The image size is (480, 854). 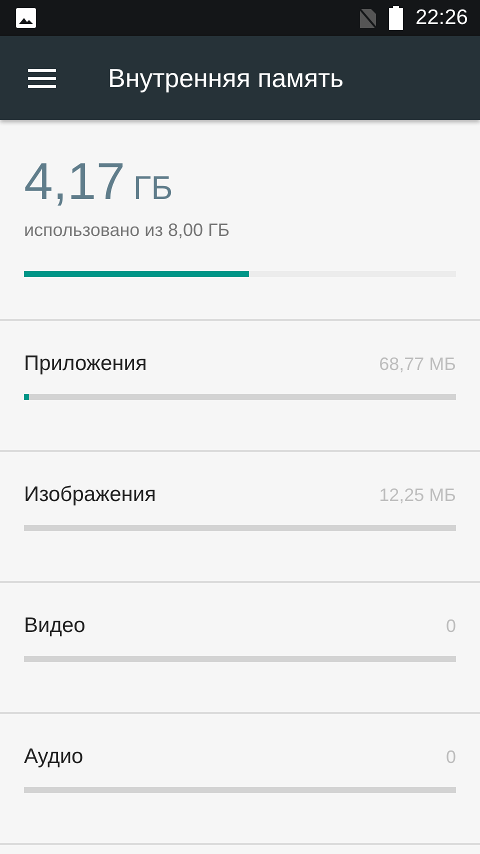 I want to click on category-size: 68,77 МБ, so click(x=417, y=364).